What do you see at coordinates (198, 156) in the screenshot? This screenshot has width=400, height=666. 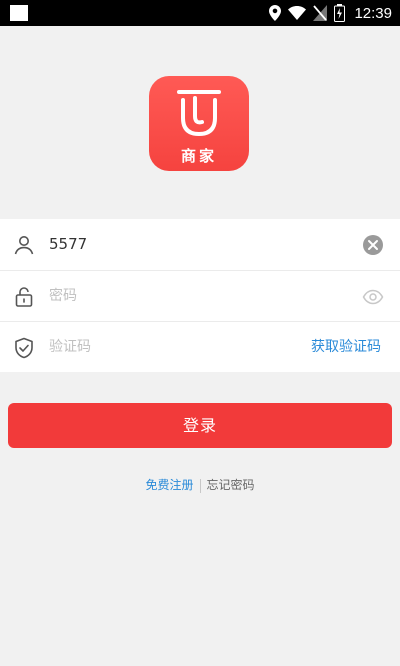 I see `logo-text: 商家` at bounding box center [198, 156].